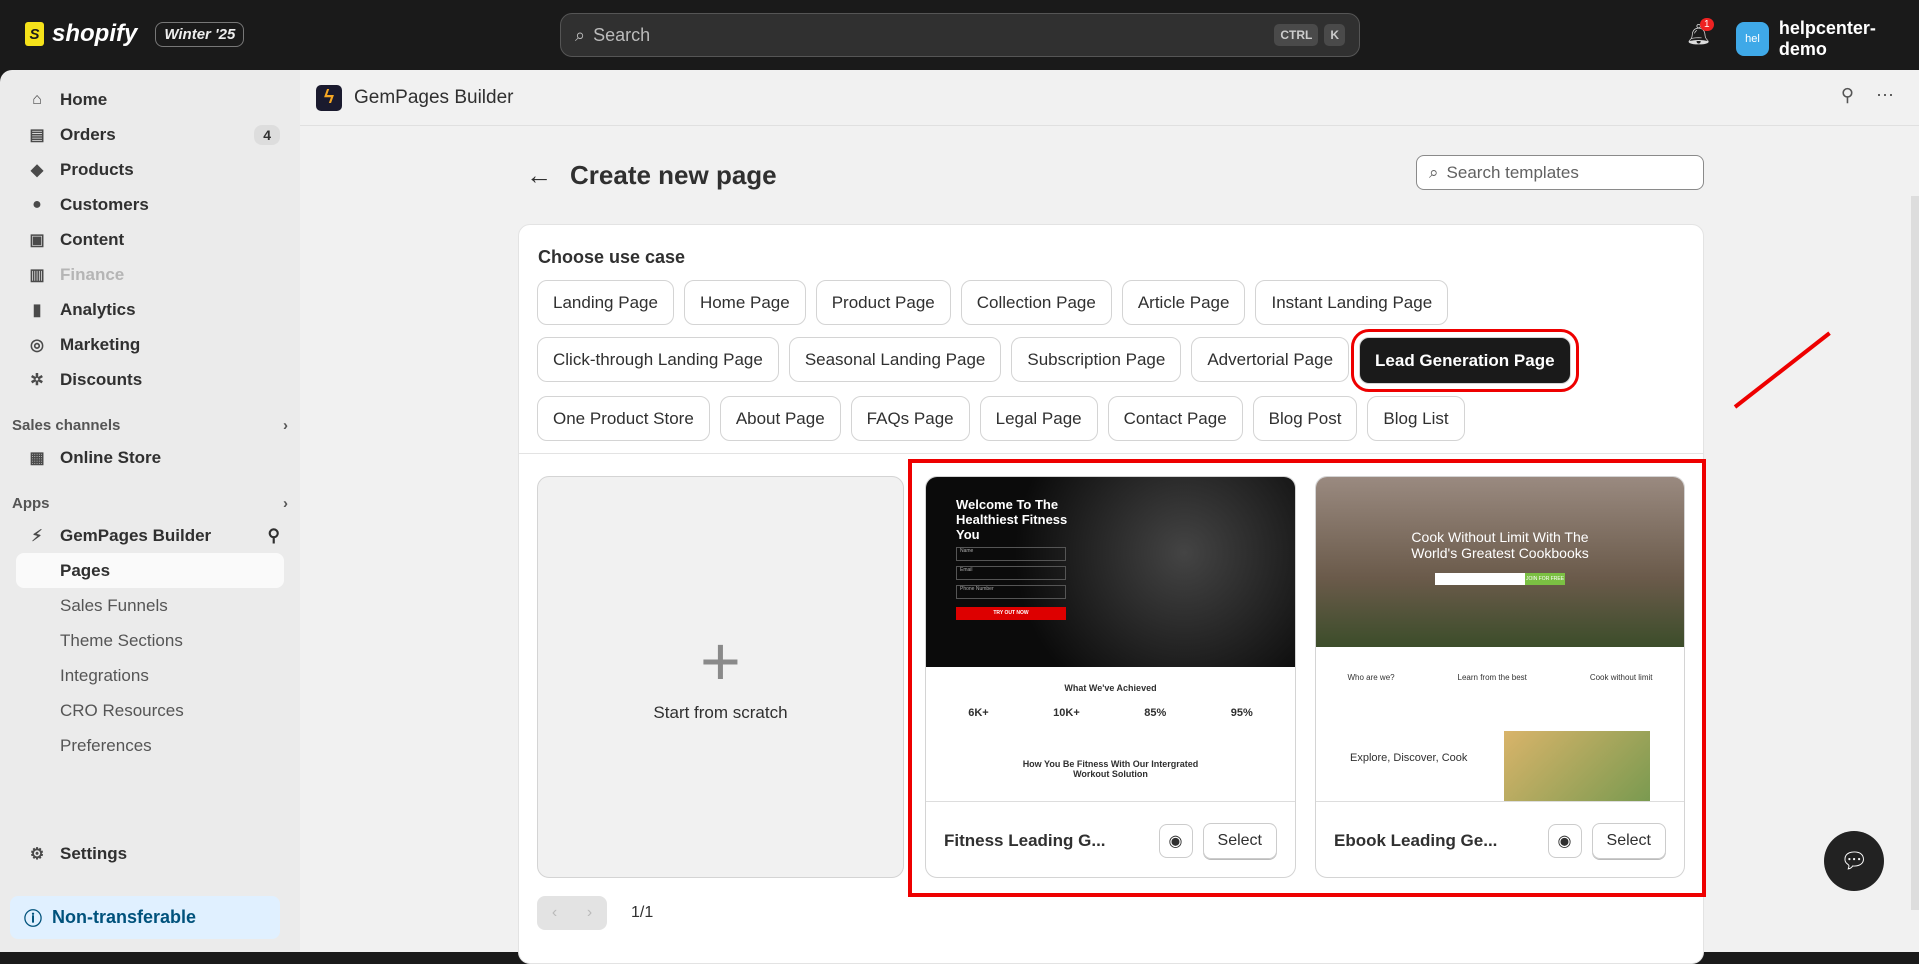  Describe the element at coordinates (1409, 758) in the screenshot. I see `explore-text: Explore, Discover, Cook` at that location.